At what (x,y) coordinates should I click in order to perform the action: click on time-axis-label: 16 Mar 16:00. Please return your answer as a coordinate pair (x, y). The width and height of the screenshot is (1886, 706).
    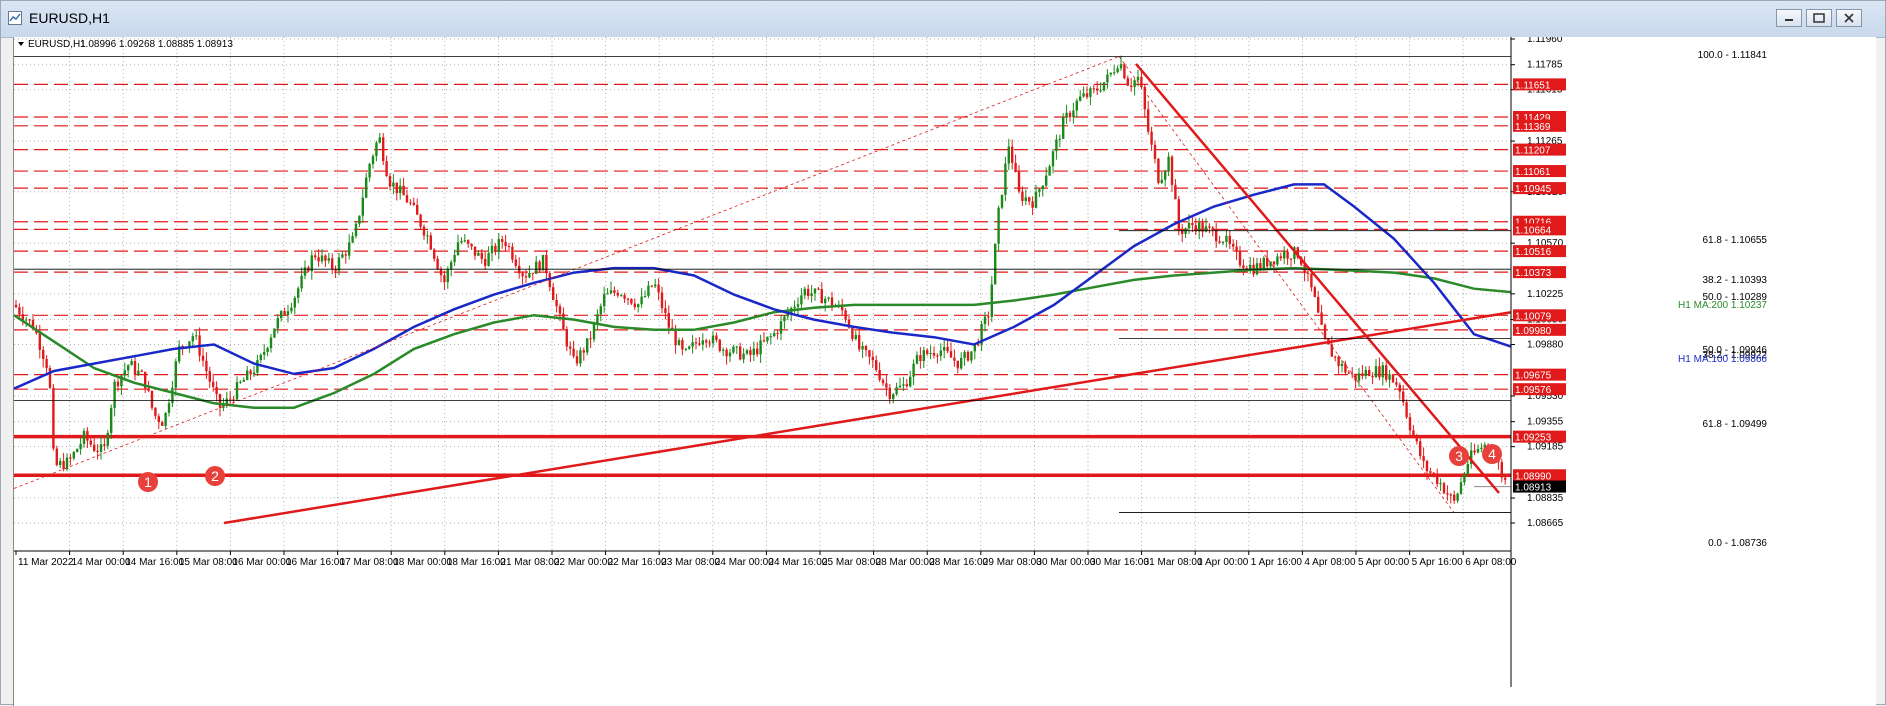
    Looking at the image, I should click on (315, 562).